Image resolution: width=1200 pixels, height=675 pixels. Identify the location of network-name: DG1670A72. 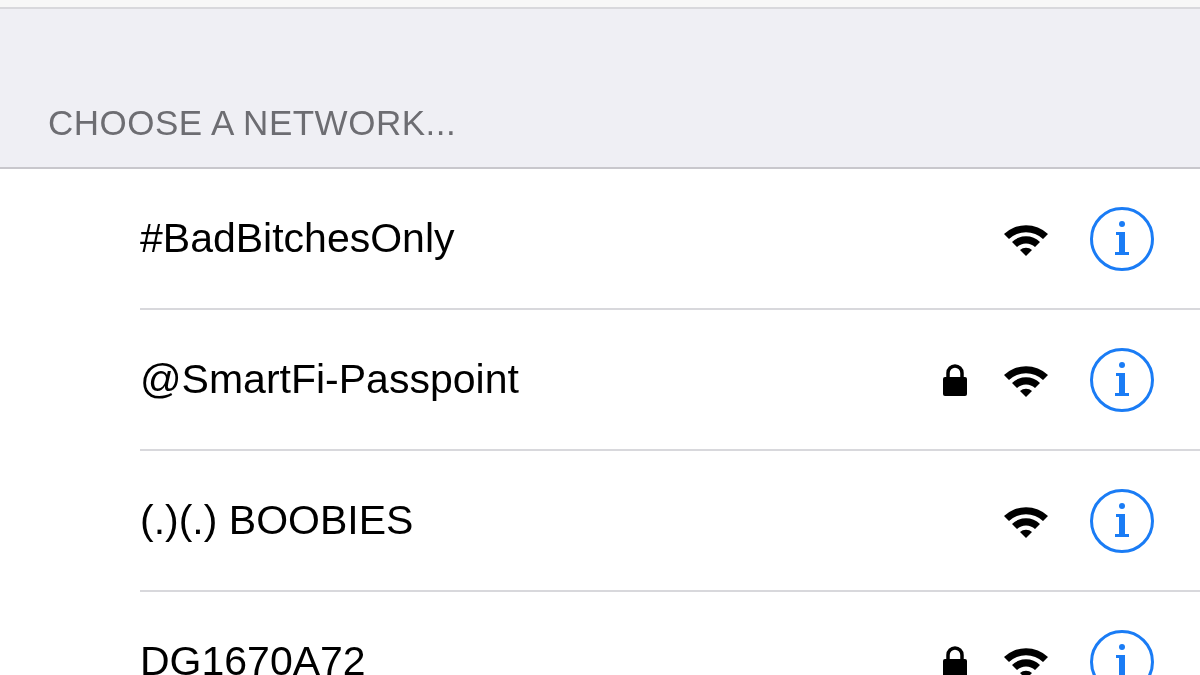
(253, 656).